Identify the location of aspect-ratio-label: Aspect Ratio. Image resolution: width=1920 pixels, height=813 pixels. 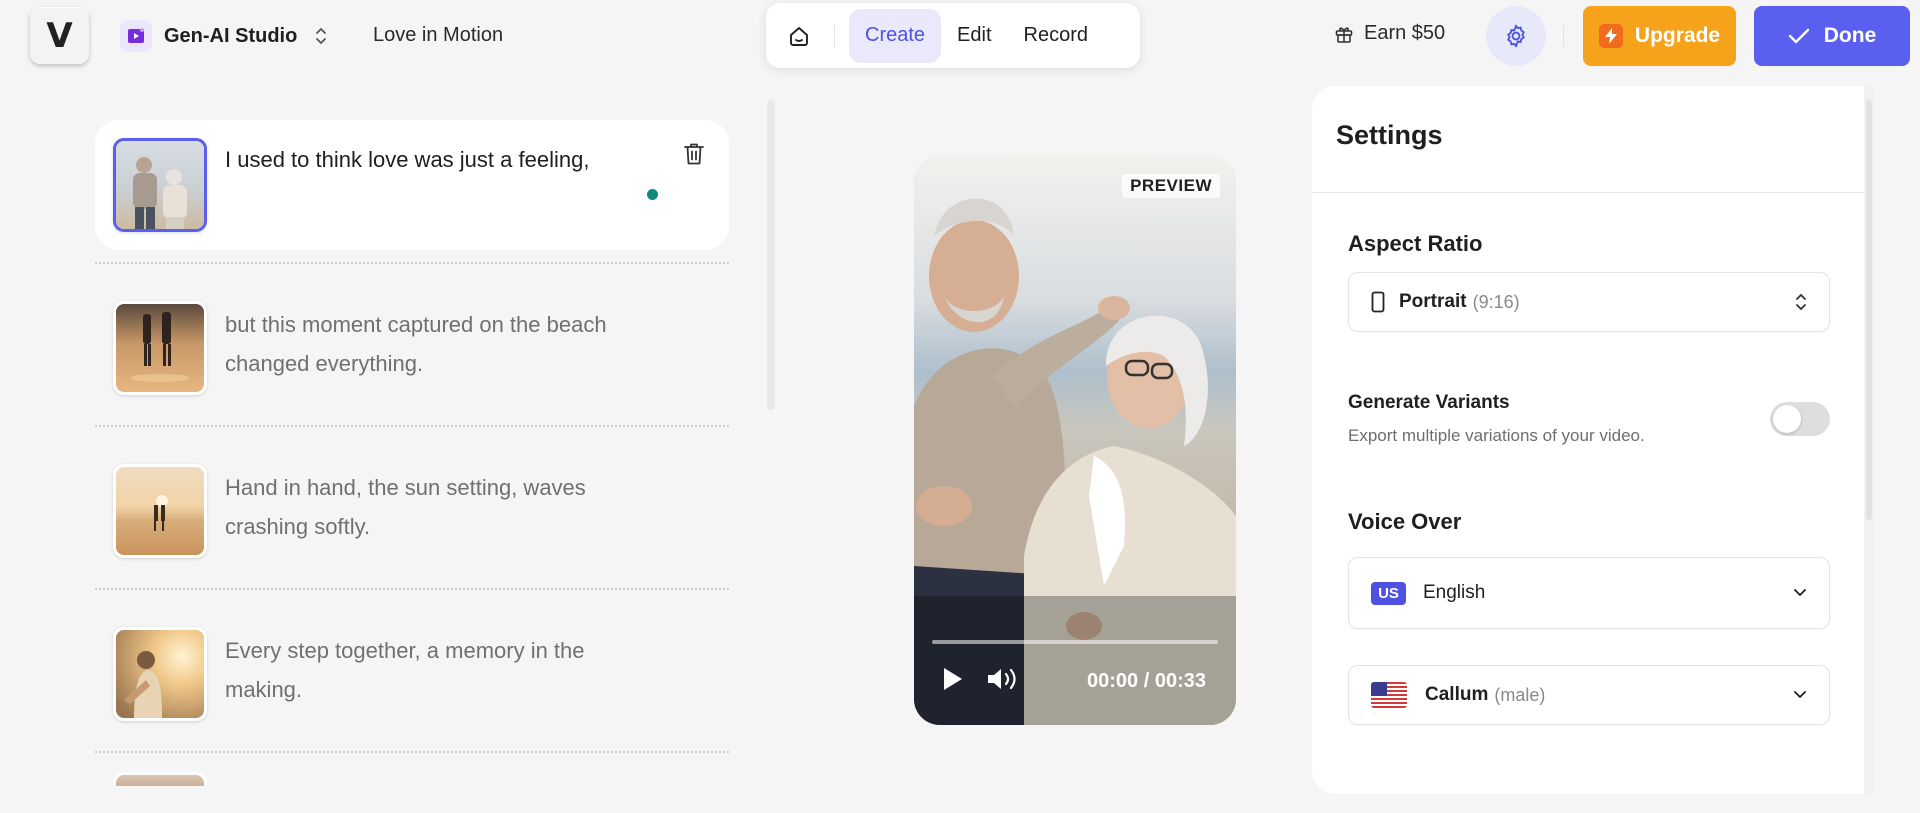
(1415, 243).